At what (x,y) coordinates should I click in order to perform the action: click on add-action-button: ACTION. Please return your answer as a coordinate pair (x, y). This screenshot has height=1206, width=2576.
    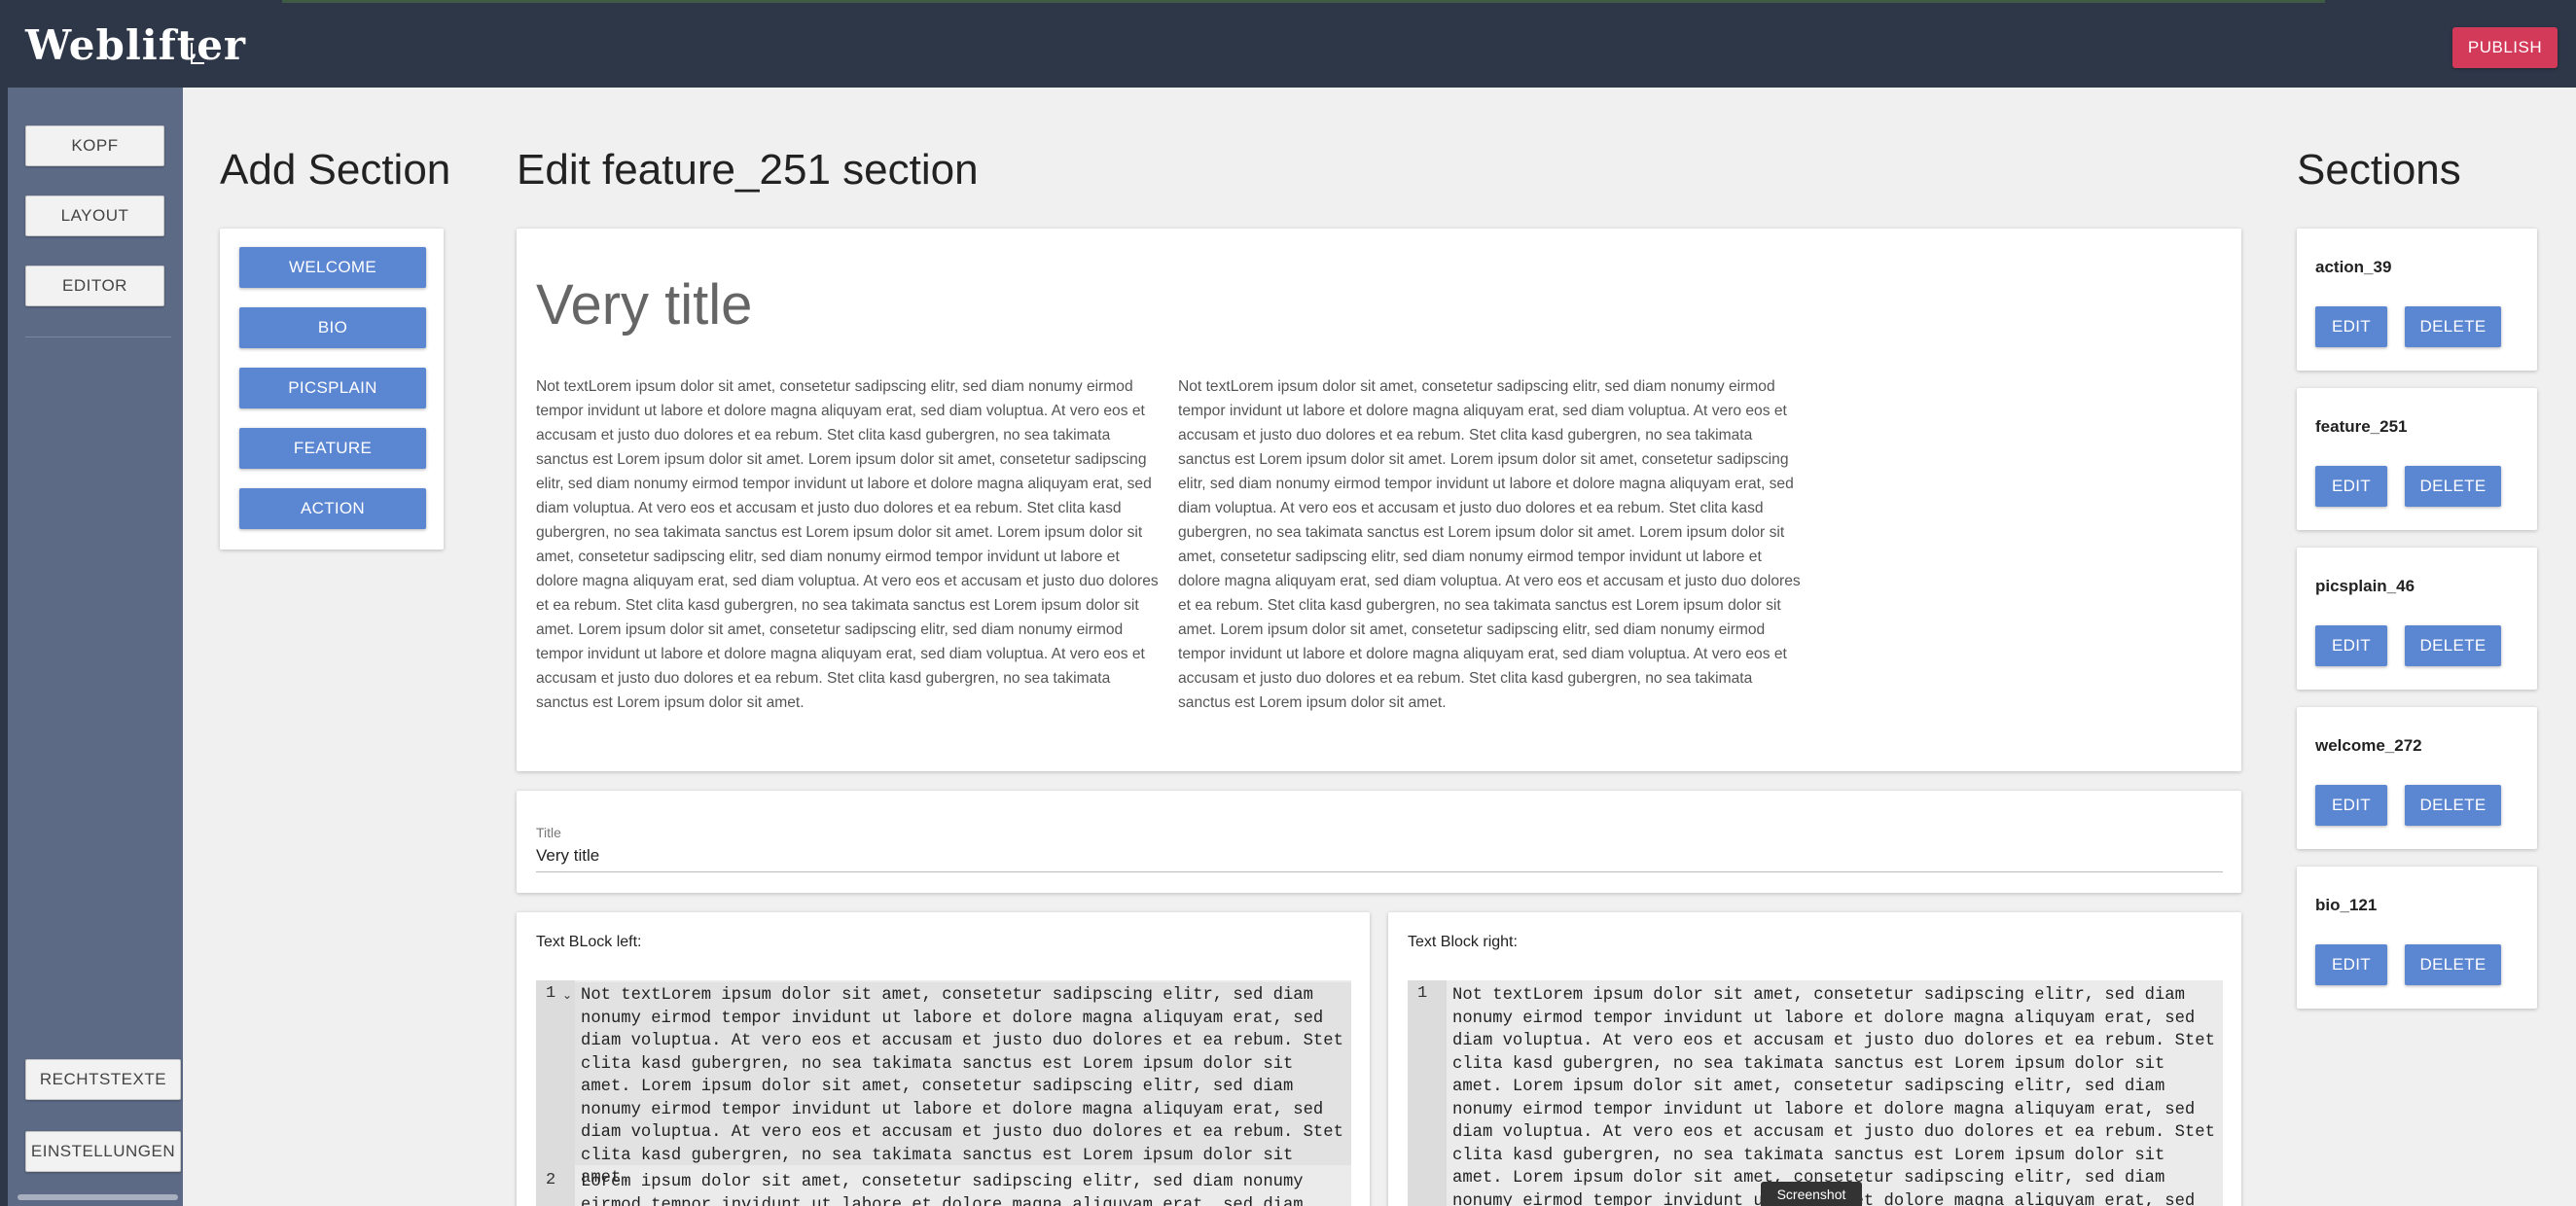
    Looking at the image, I should click on (332, 508).